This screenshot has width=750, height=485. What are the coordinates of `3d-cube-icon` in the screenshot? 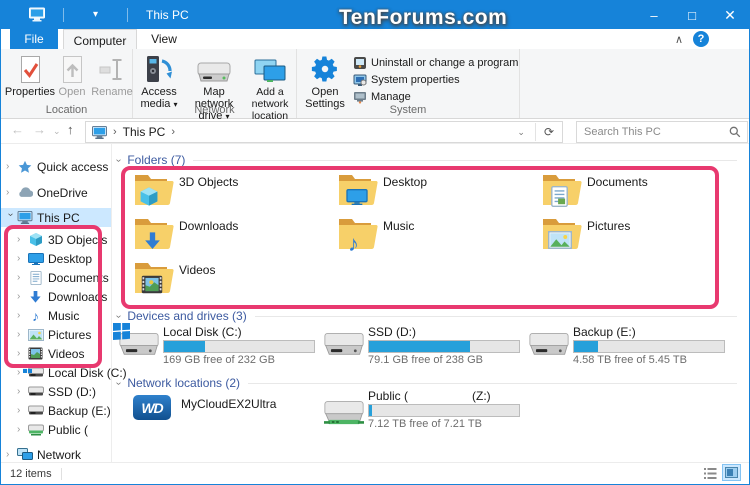 It's located at (149, 198).